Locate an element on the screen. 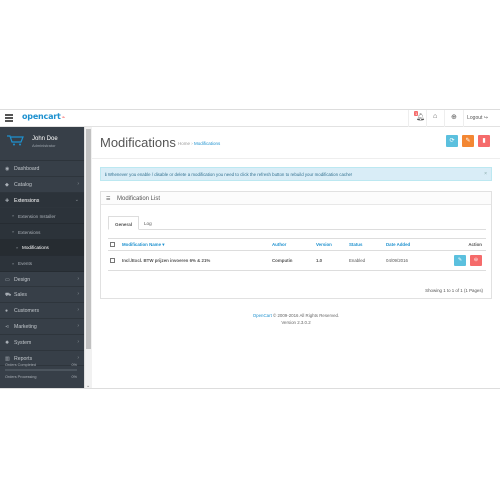 This screenshot has width=500, height=500. col-author: Author is located at coordinates (292, 244).